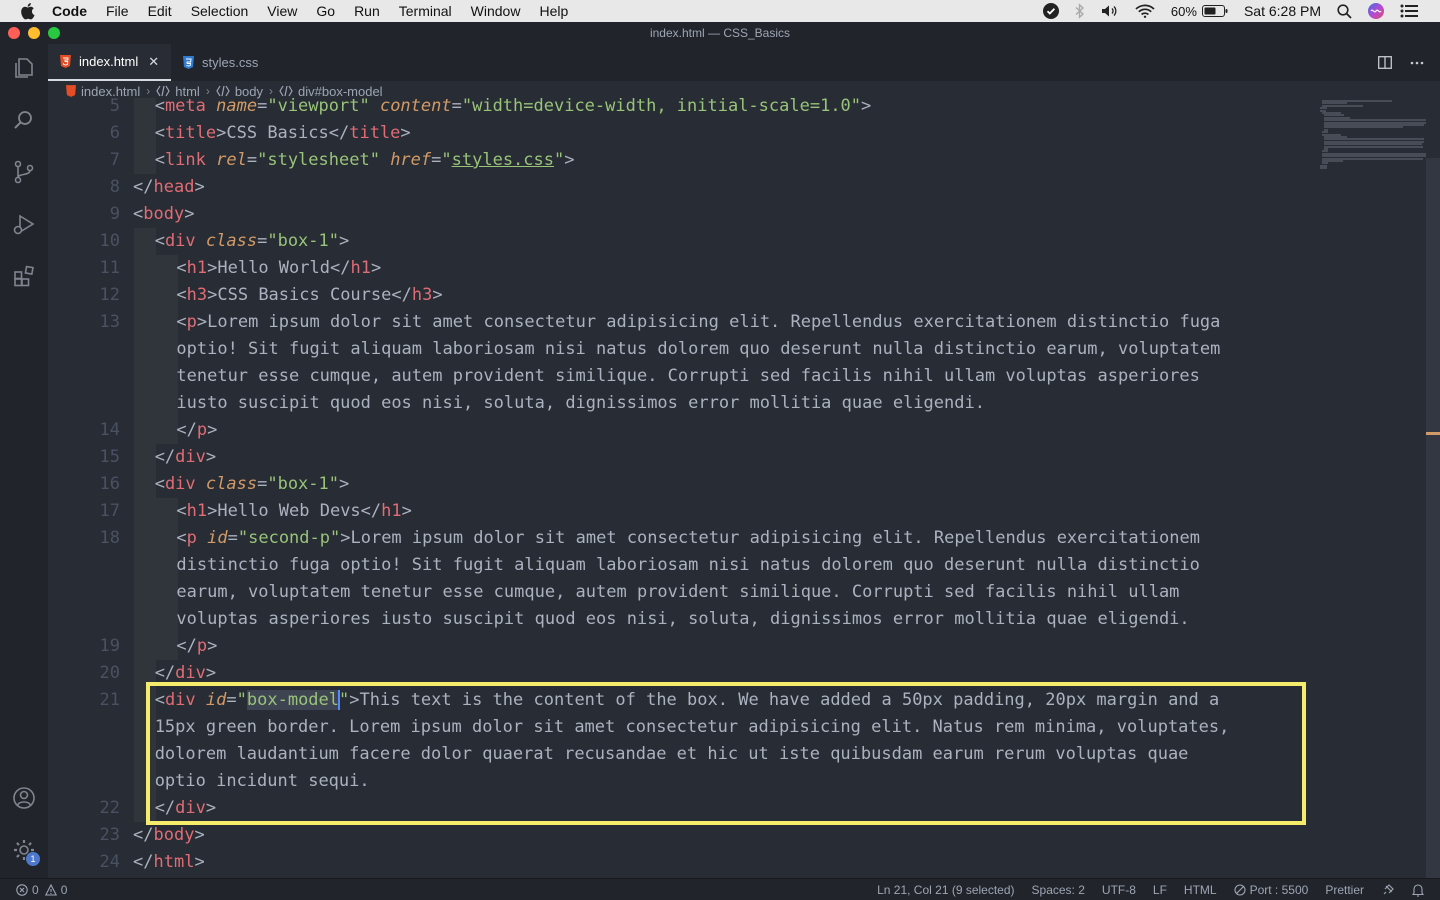 This screenshot has height=900, width=1440. What do you see at coordinates (231, 62) in the screenshot?
I see `tab-styles-css: styles.css` at bounding box center [231, 62].